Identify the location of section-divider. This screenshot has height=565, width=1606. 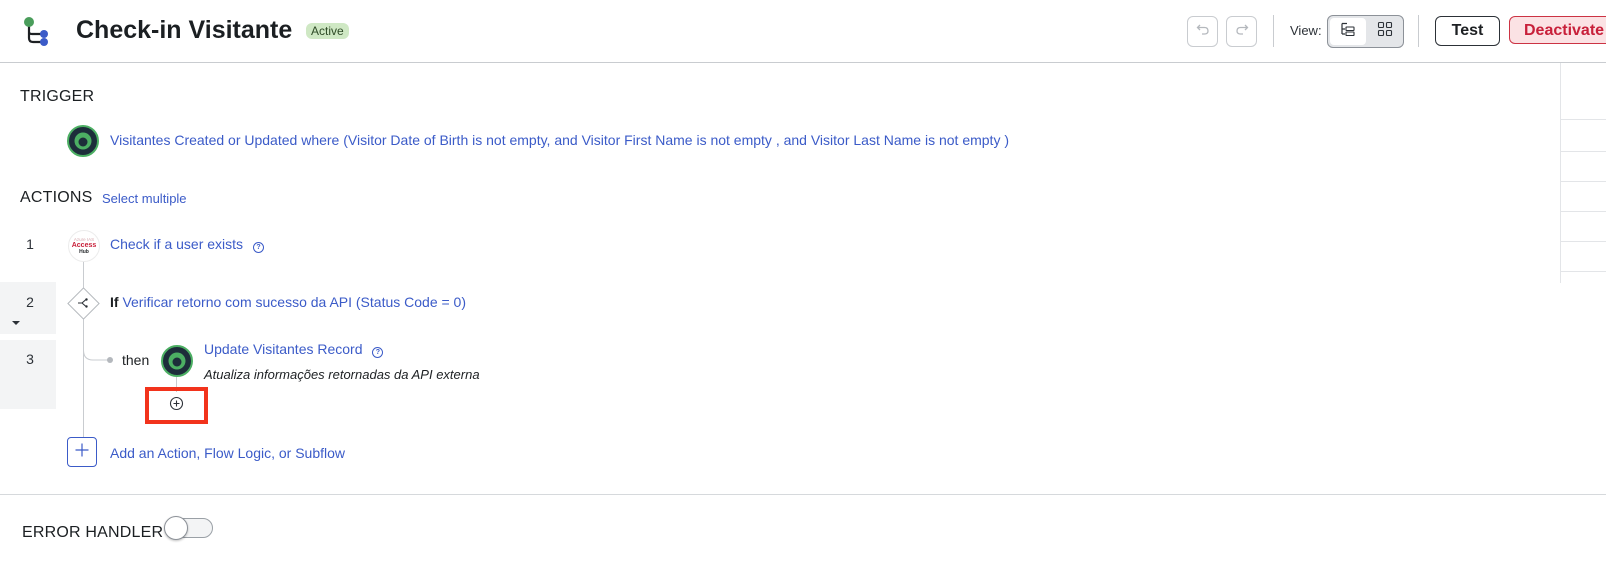
(803, 494).